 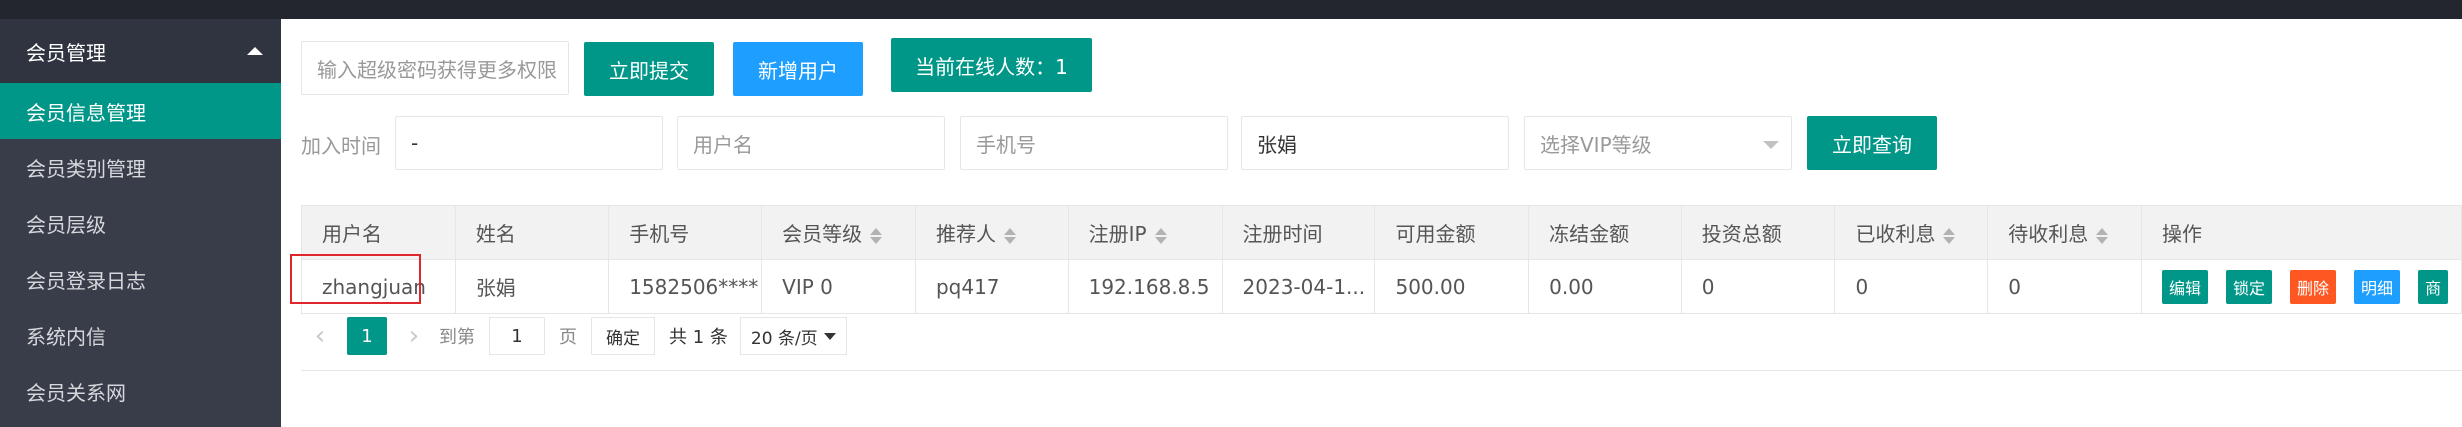 I want to click on col-header-label: 可用金额, so click(x=1435, y=234).